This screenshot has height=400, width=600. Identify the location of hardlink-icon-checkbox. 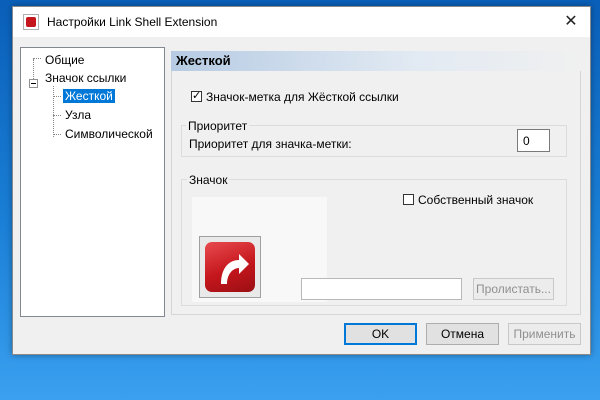
(196, 95).